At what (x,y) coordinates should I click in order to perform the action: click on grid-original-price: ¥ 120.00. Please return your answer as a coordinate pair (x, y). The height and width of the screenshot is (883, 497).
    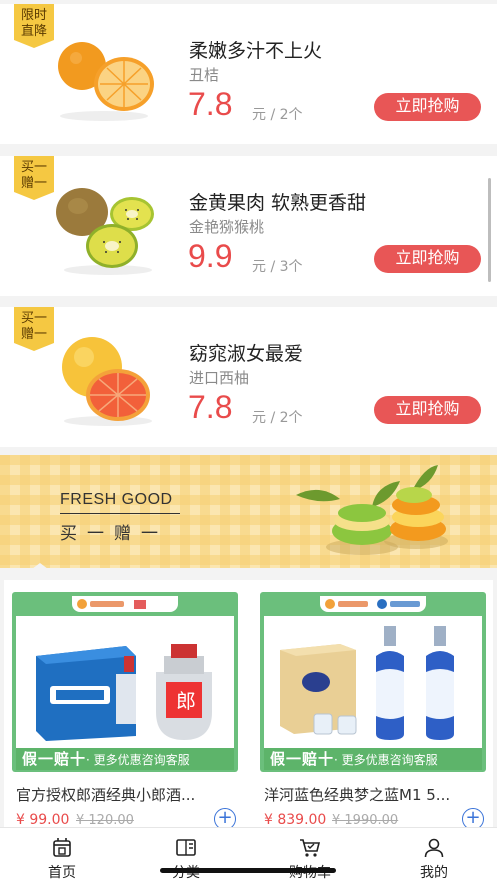
    Looking at the image, I should click on (105, 820).